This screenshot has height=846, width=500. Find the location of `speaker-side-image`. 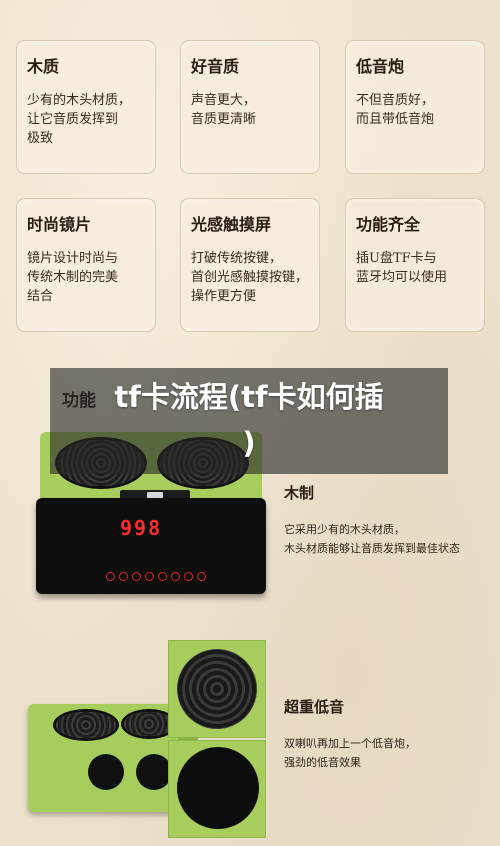

speaker-side-image is located at coordinates (113, 758).